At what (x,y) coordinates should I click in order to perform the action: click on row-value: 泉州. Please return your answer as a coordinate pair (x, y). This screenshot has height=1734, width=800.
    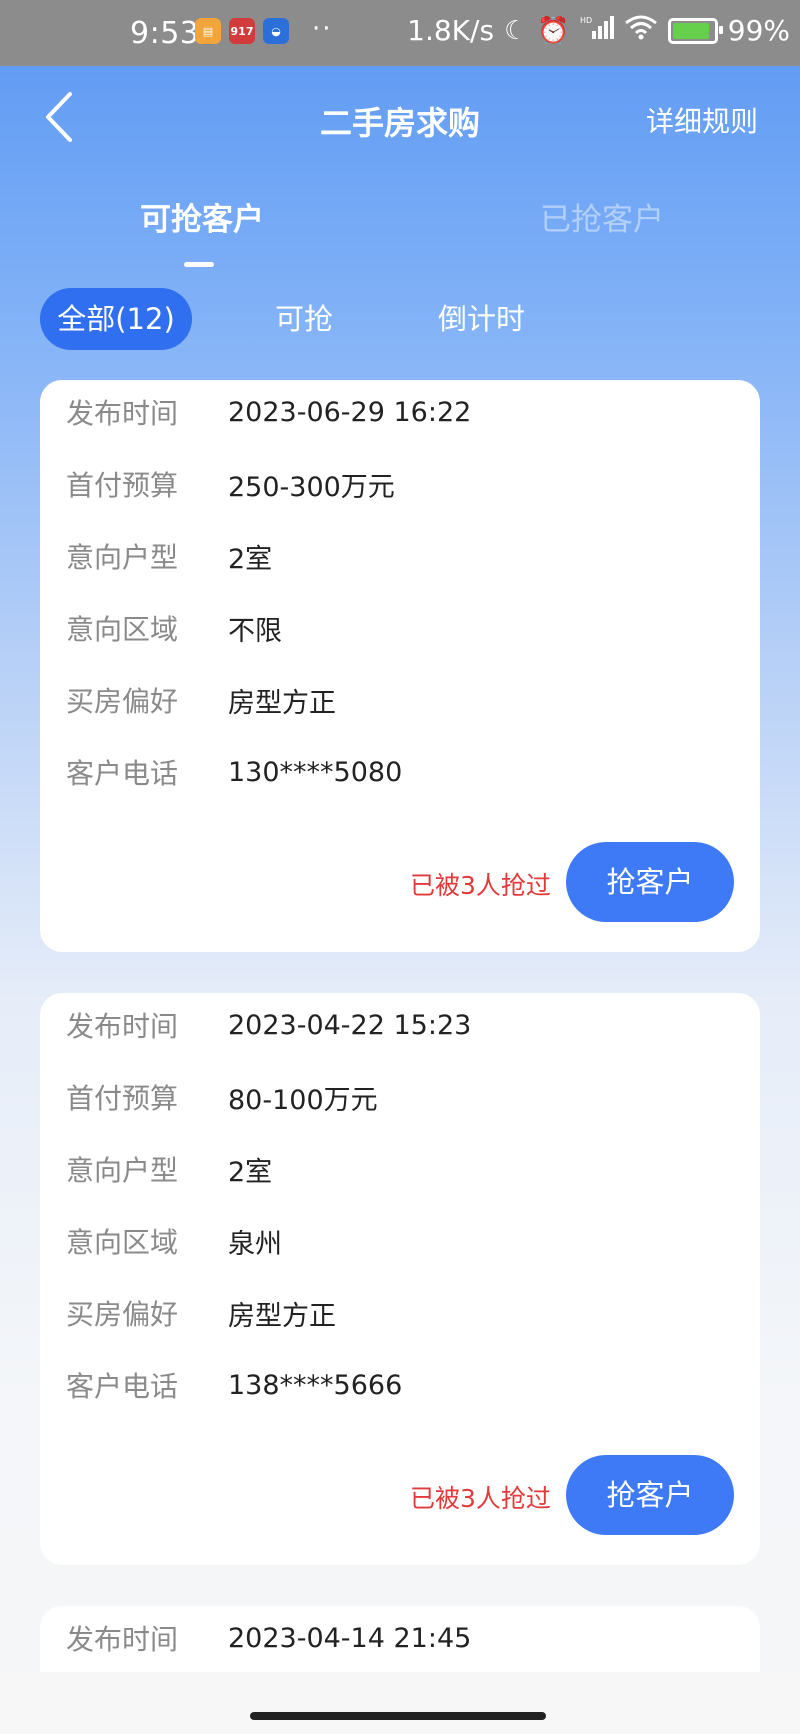
    Looking at the image, I should click on (255, 1244).